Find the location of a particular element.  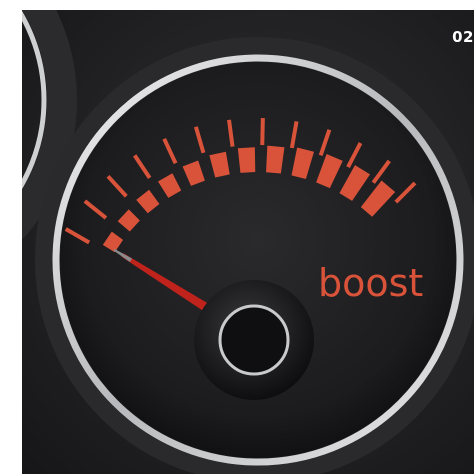

scale-tick is located at coordinates (262, 132).